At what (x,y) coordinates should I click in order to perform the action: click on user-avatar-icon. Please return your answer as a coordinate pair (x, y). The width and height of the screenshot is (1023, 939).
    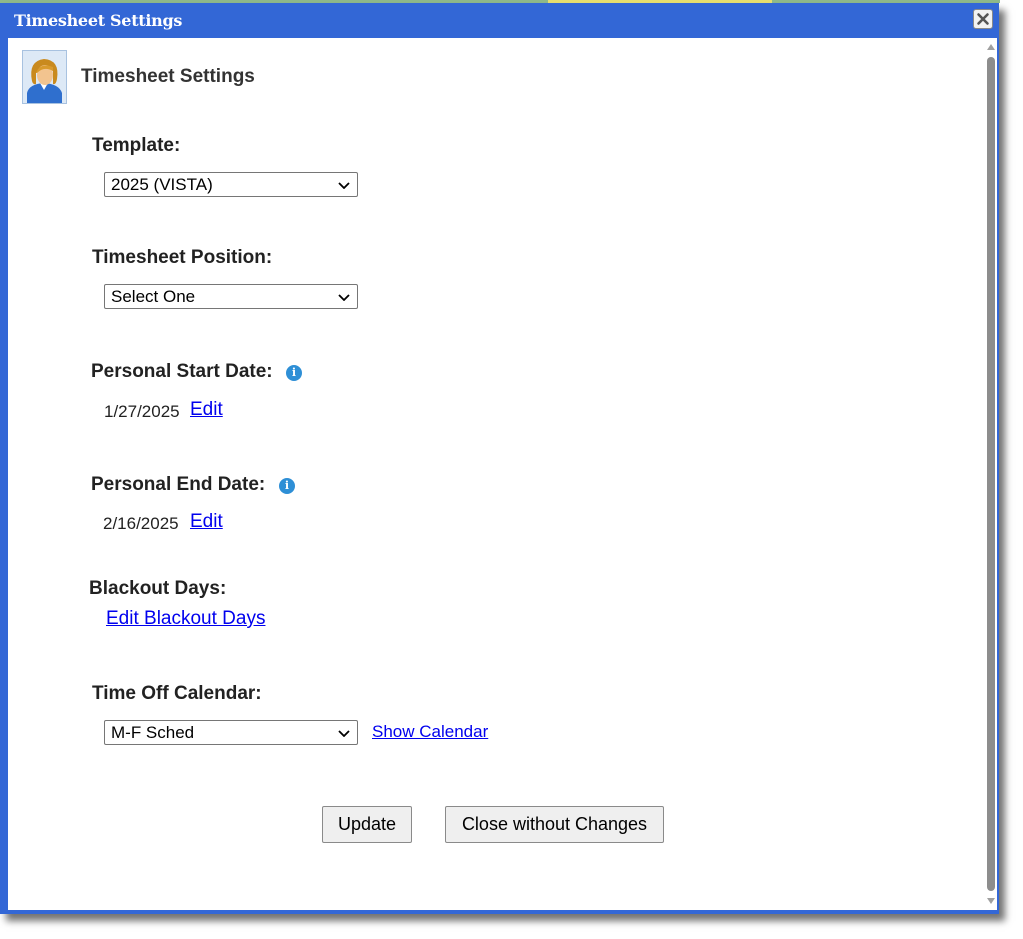
    Looking at the image, I should click on (44, 77).